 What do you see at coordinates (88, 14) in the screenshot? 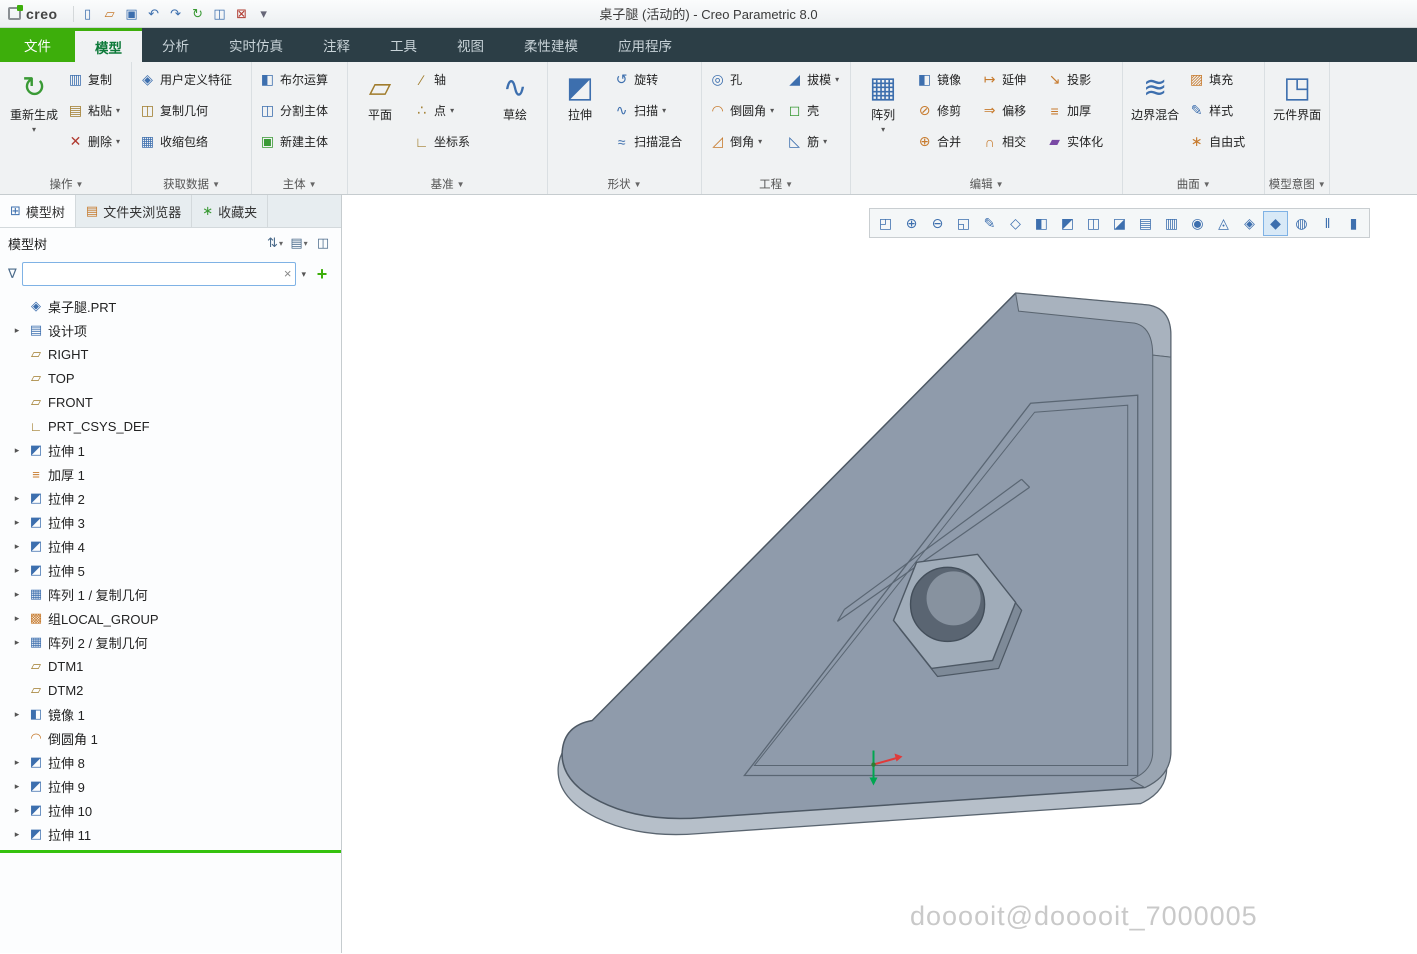
I see `new-file-icon: ▯` at bounding box center [88, 14].